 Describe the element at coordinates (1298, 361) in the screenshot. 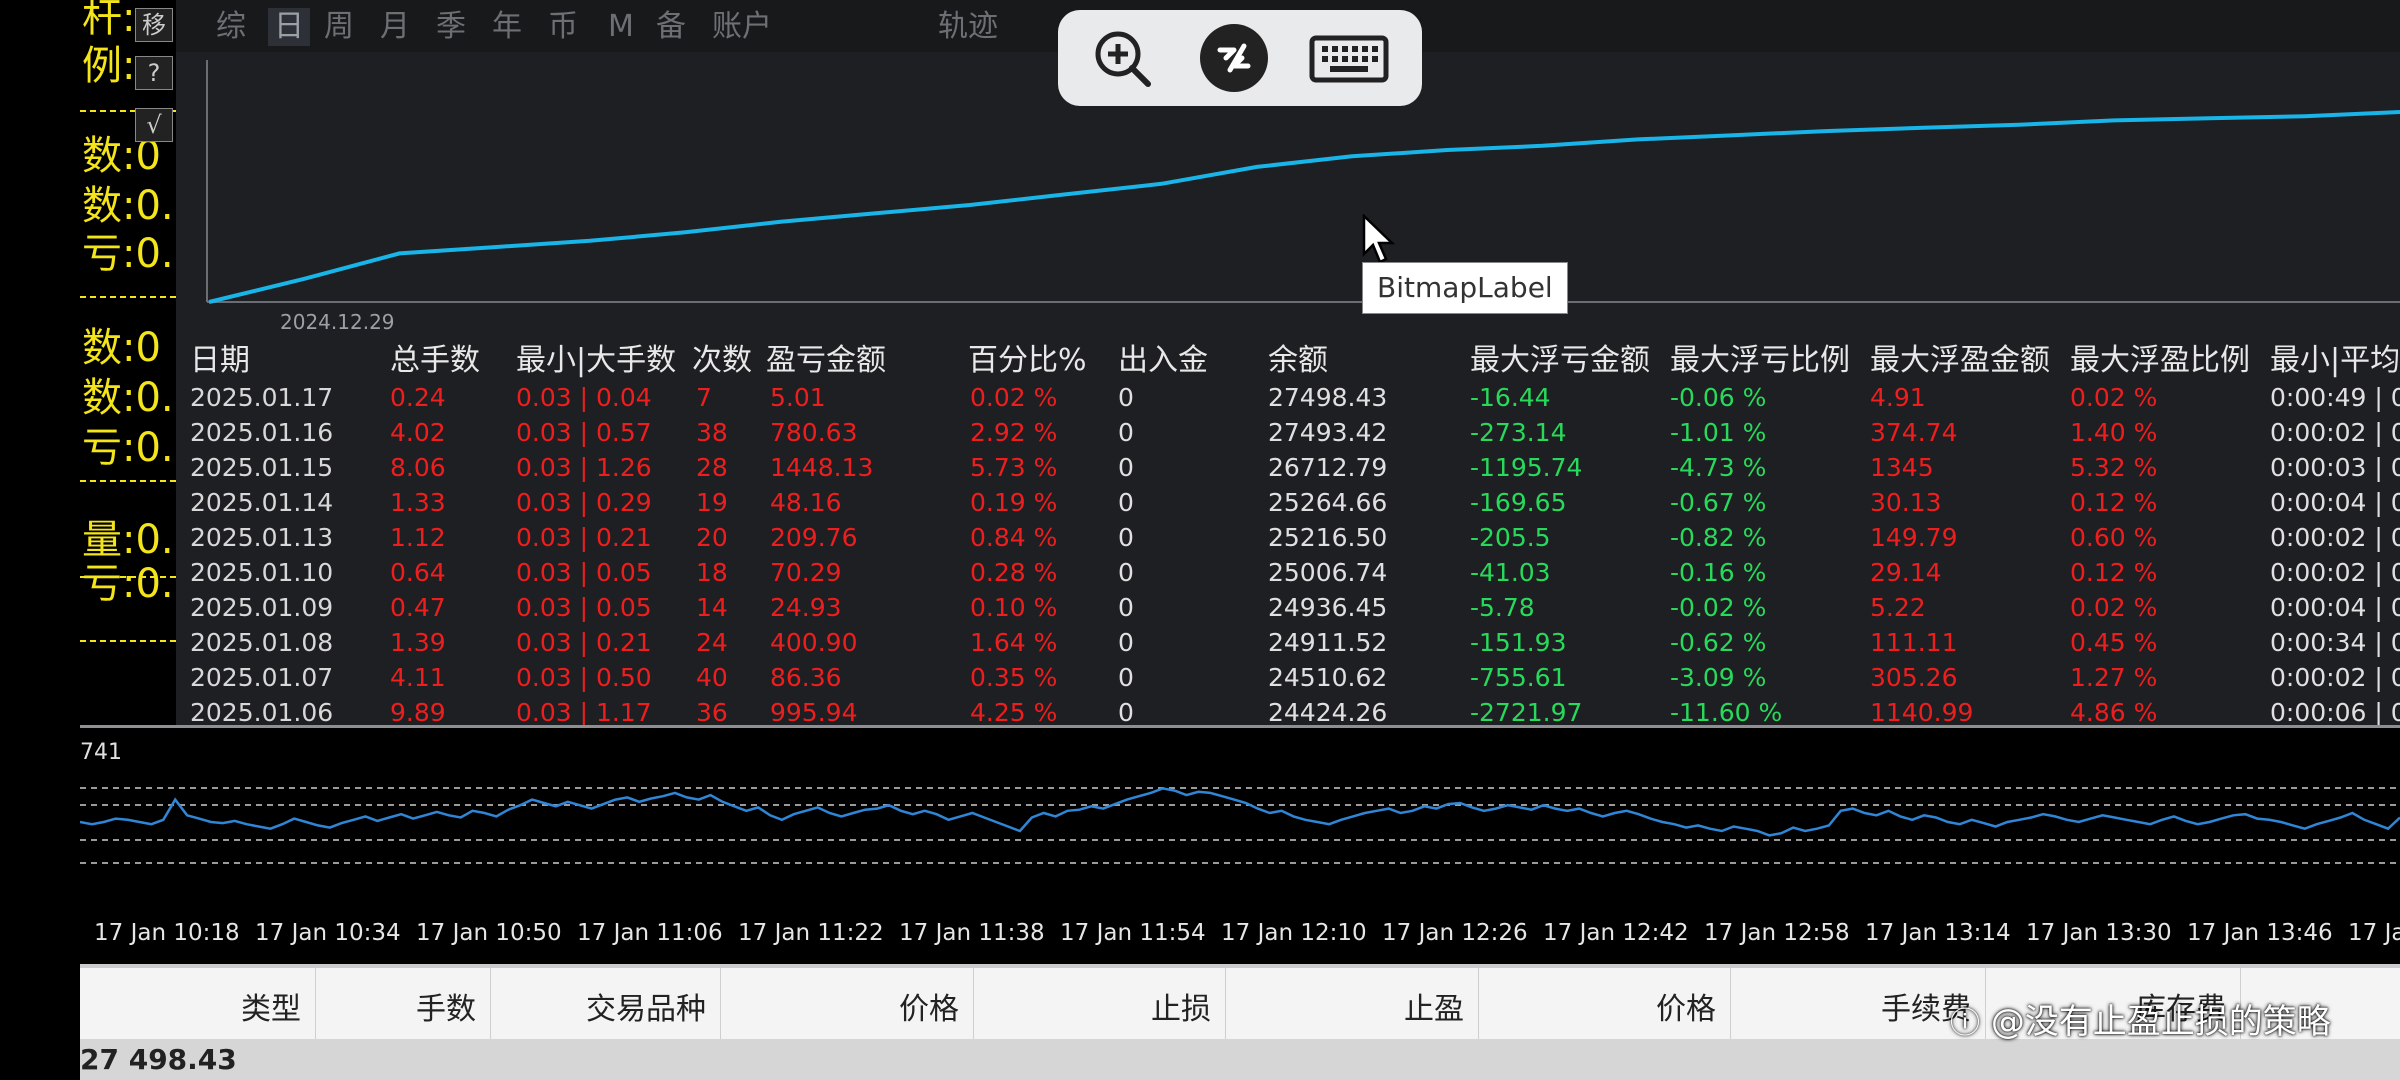

I see `table-header-cell: 余额` at that location.